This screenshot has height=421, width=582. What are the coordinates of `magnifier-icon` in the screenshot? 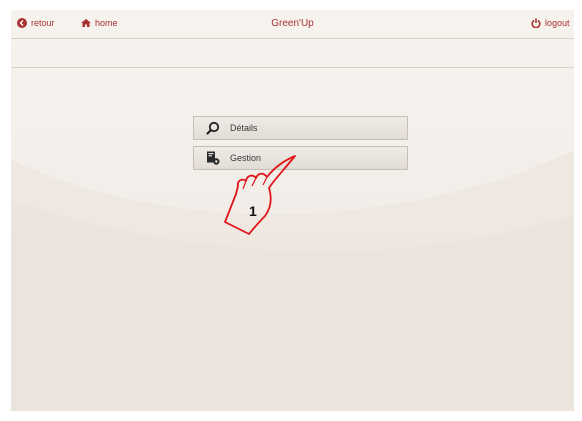 It's located at (213, 128).